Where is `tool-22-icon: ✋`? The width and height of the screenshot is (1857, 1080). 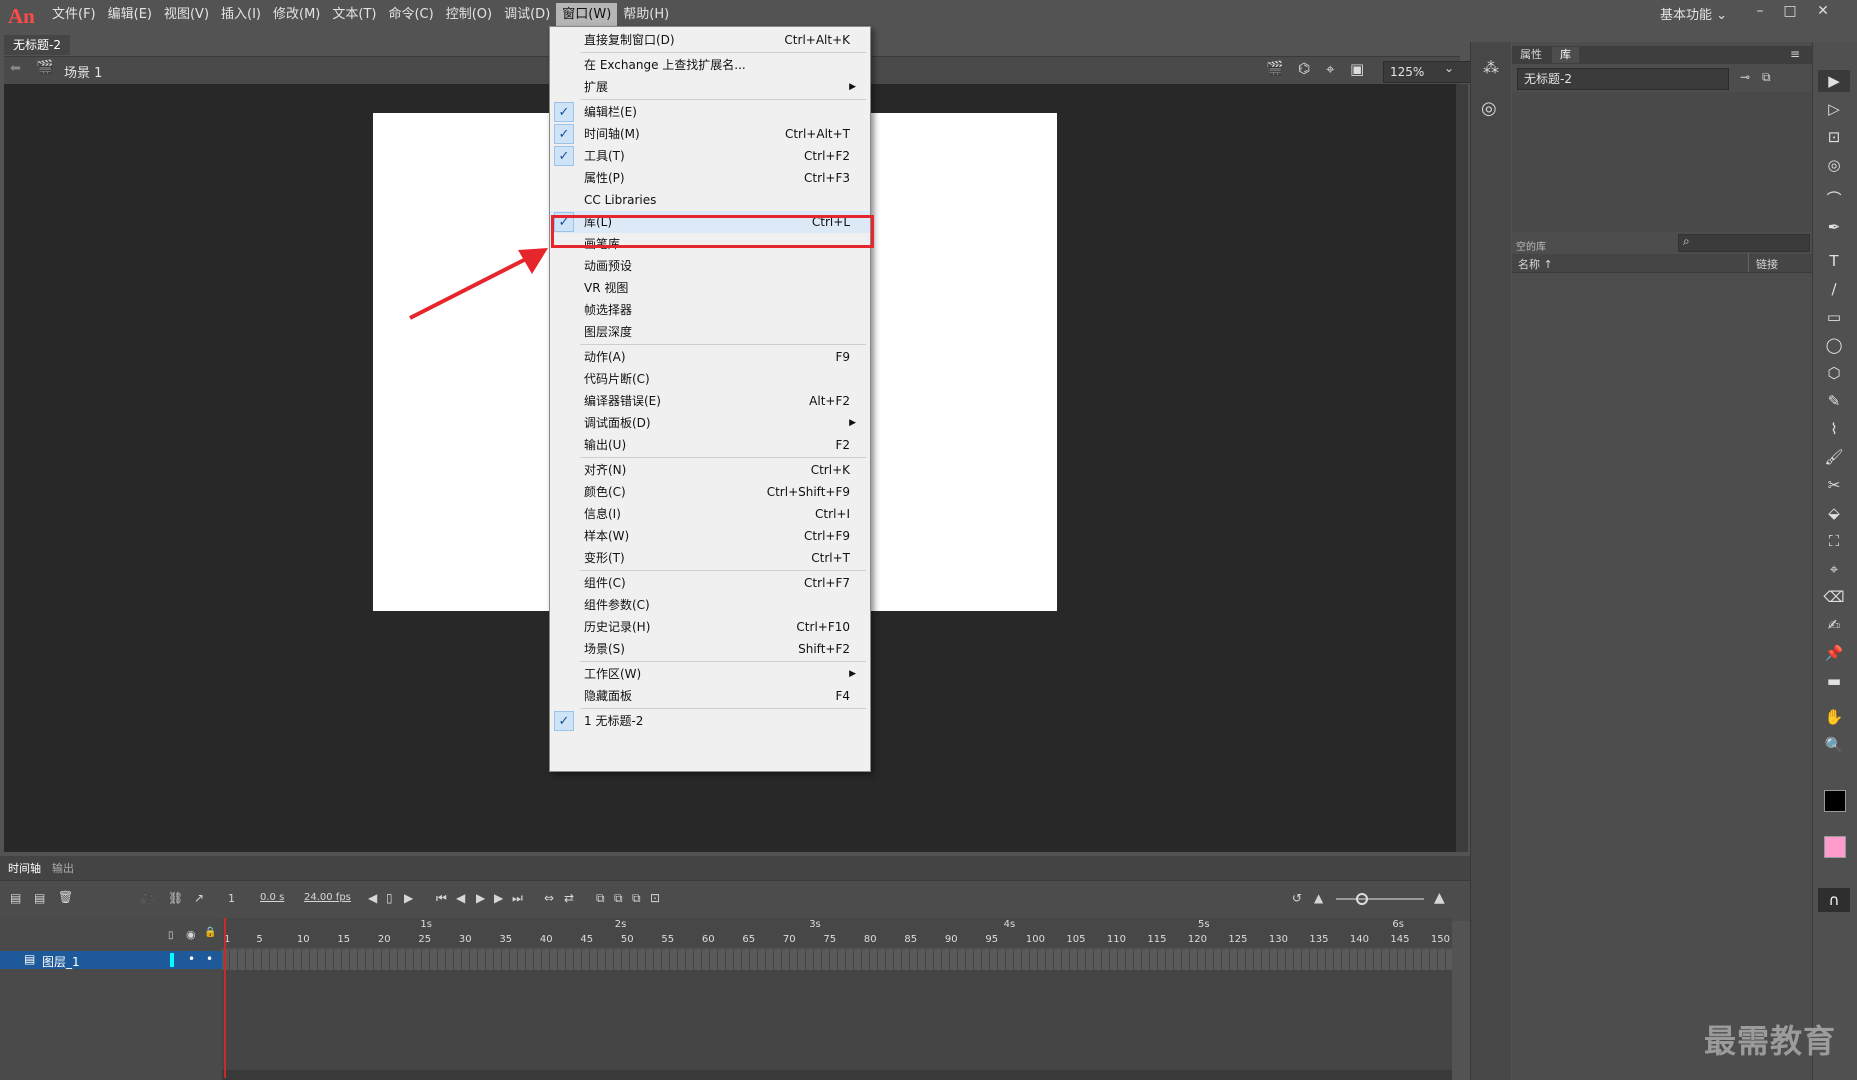 tool-22-icon: ✋ is located at coordinates (1834, 717).